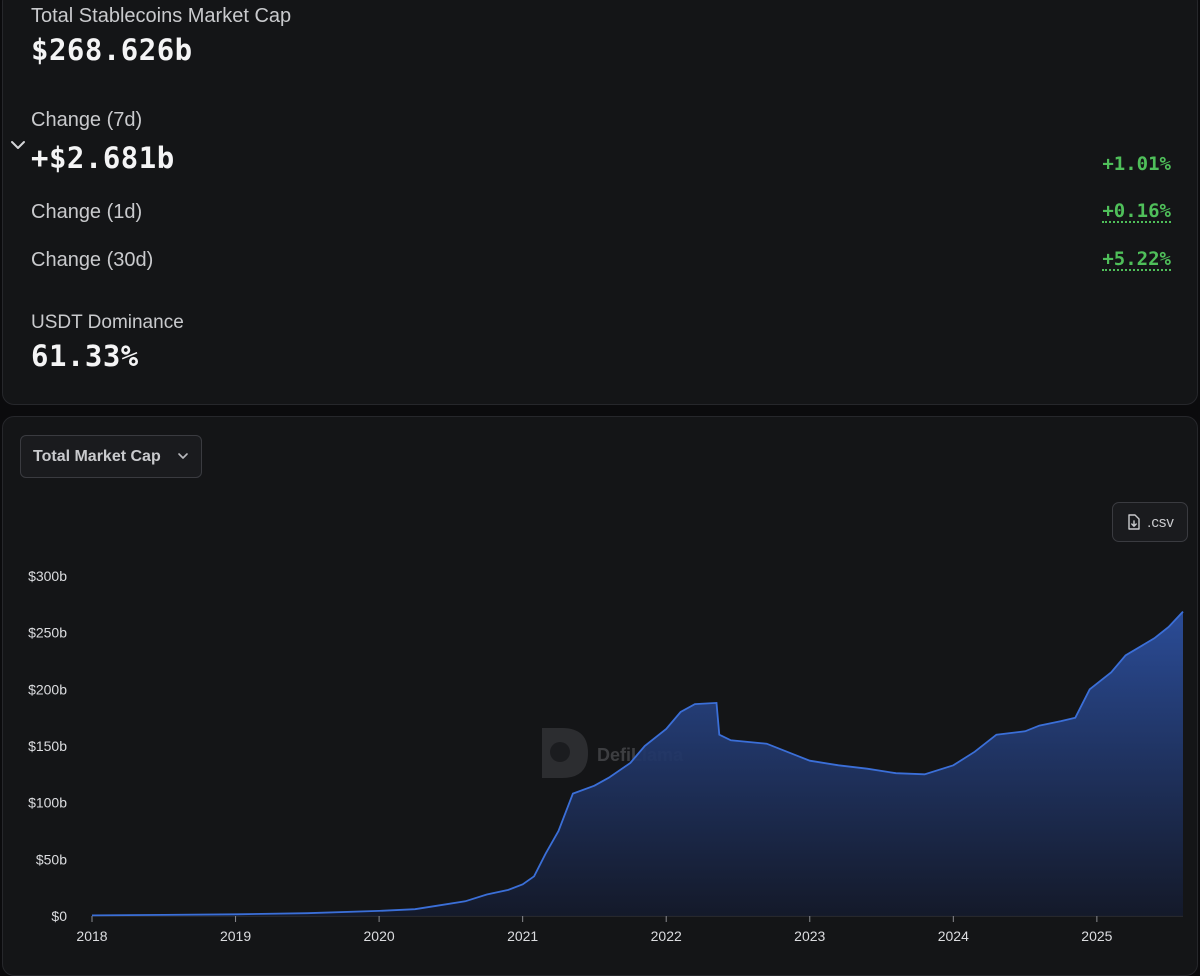  I want to click on y-tick-label: $250b, so click(47, 633).